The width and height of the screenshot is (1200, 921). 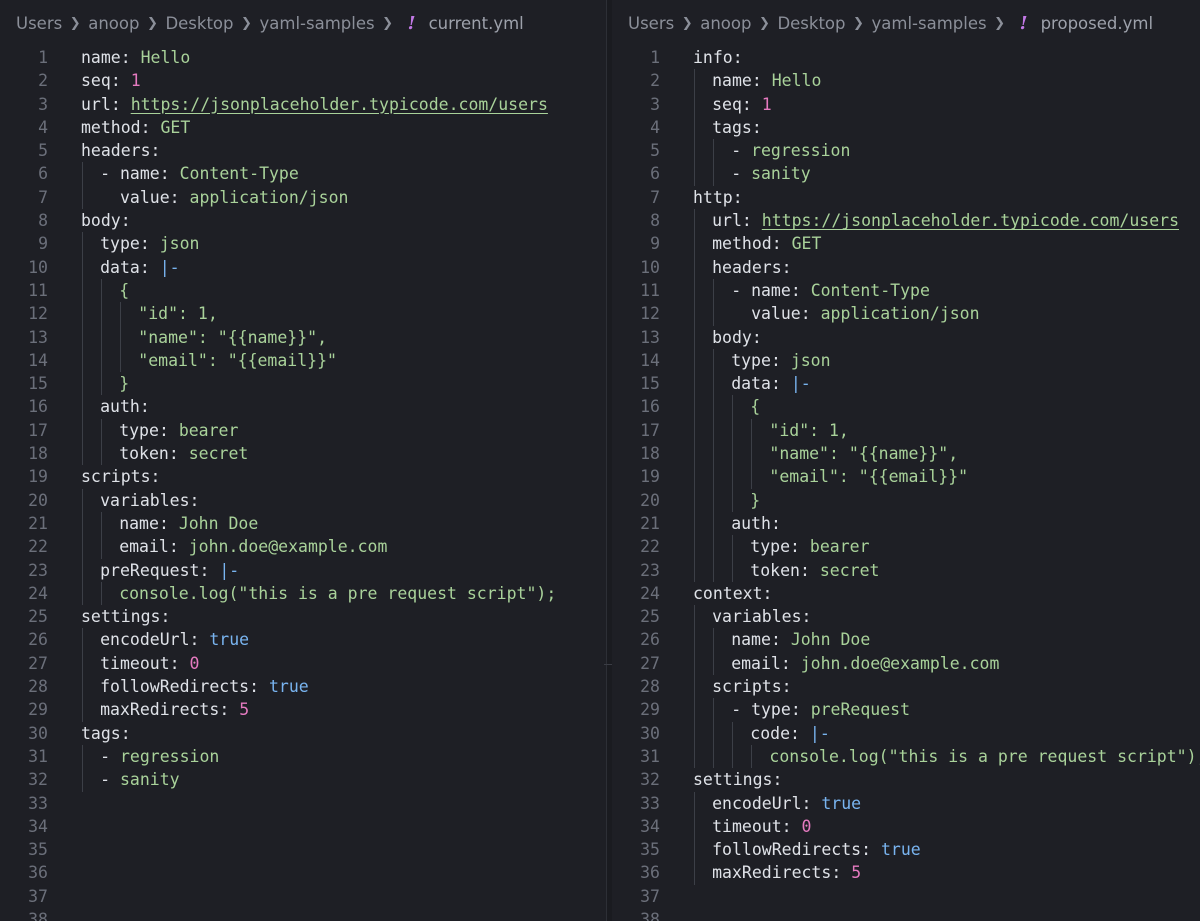 I want to click on code-line: 25 settings:, so click(x=303, y=616).